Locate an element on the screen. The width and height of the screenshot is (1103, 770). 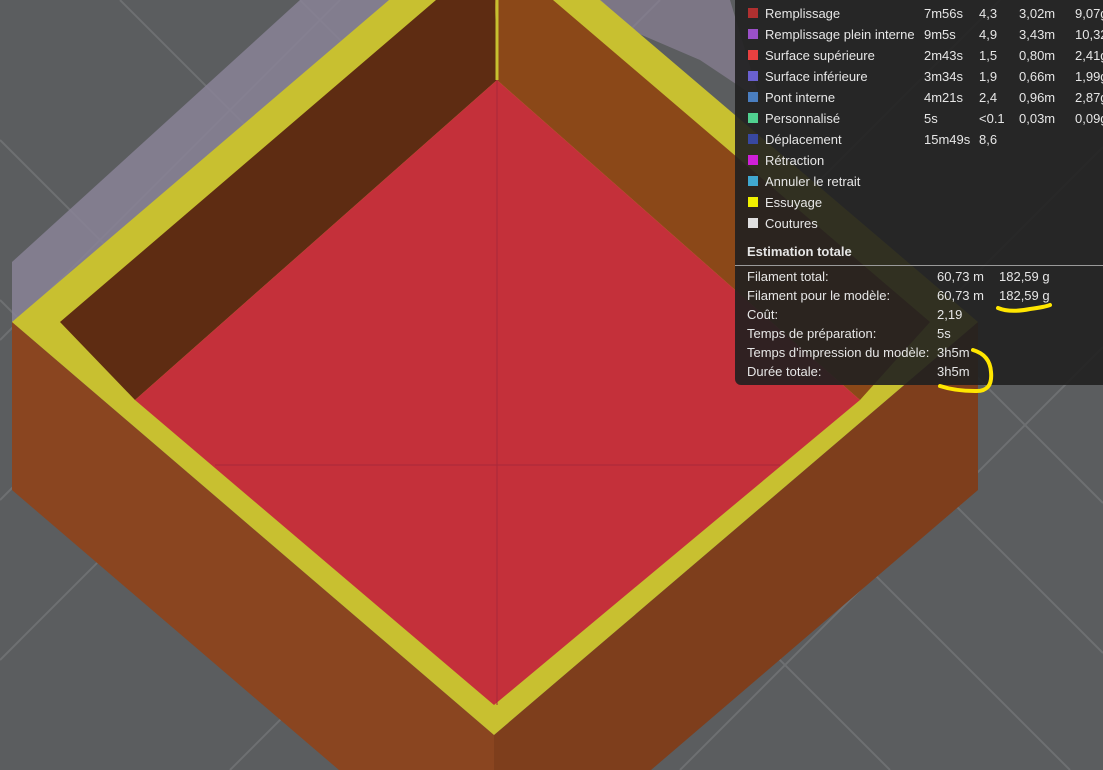
legend-percent: 4,3 is located at coordinates (988, 13).